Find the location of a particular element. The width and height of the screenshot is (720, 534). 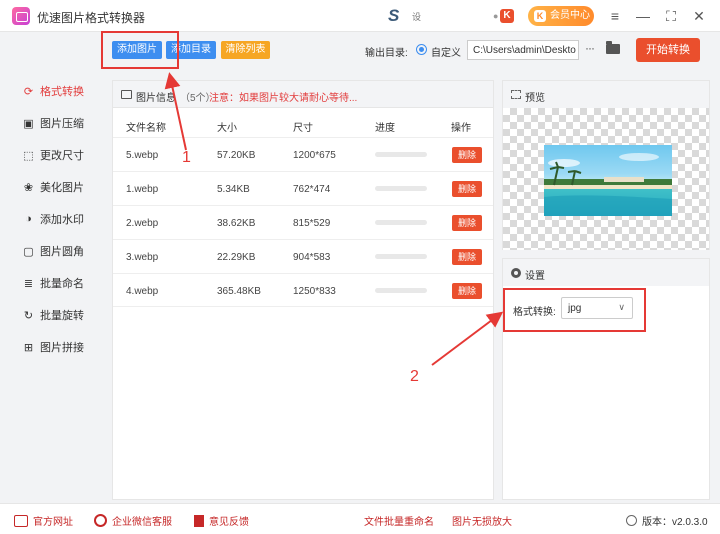

annotation-number-1: 1 is located at coordinates (186, 157).